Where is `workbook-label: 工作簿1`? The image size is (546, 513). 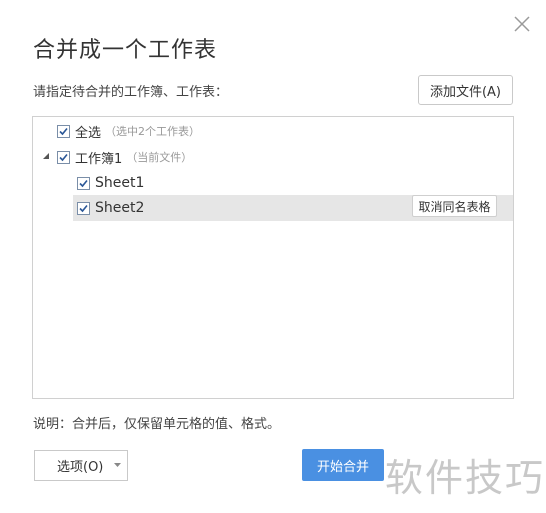
workbook-label: 工作簿1 is located at coordinates (99, 159).